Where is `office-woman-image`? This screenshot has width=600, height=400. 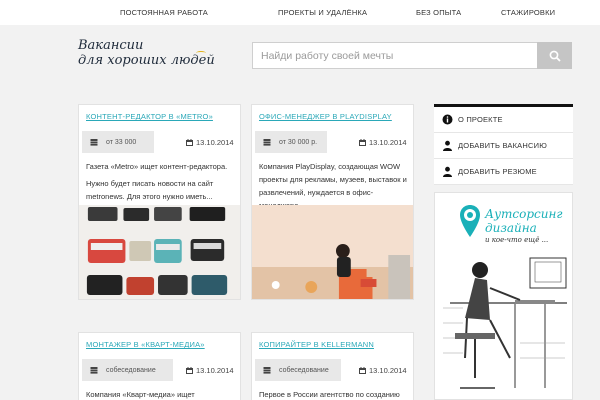 office-woman-image is located at coordinates (332, 252).